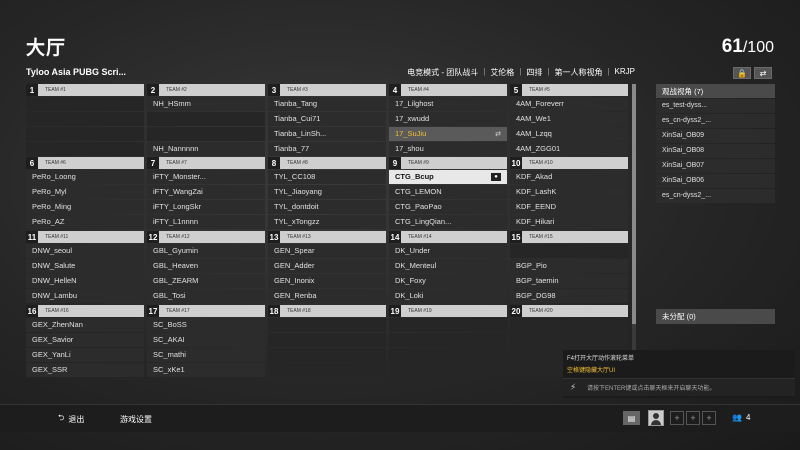 The height and width of the screenshot is (450, 800). Describe the element at coordinates (448, 295) in the screenshot. I see `player-slot: DK_Loki` at that location.